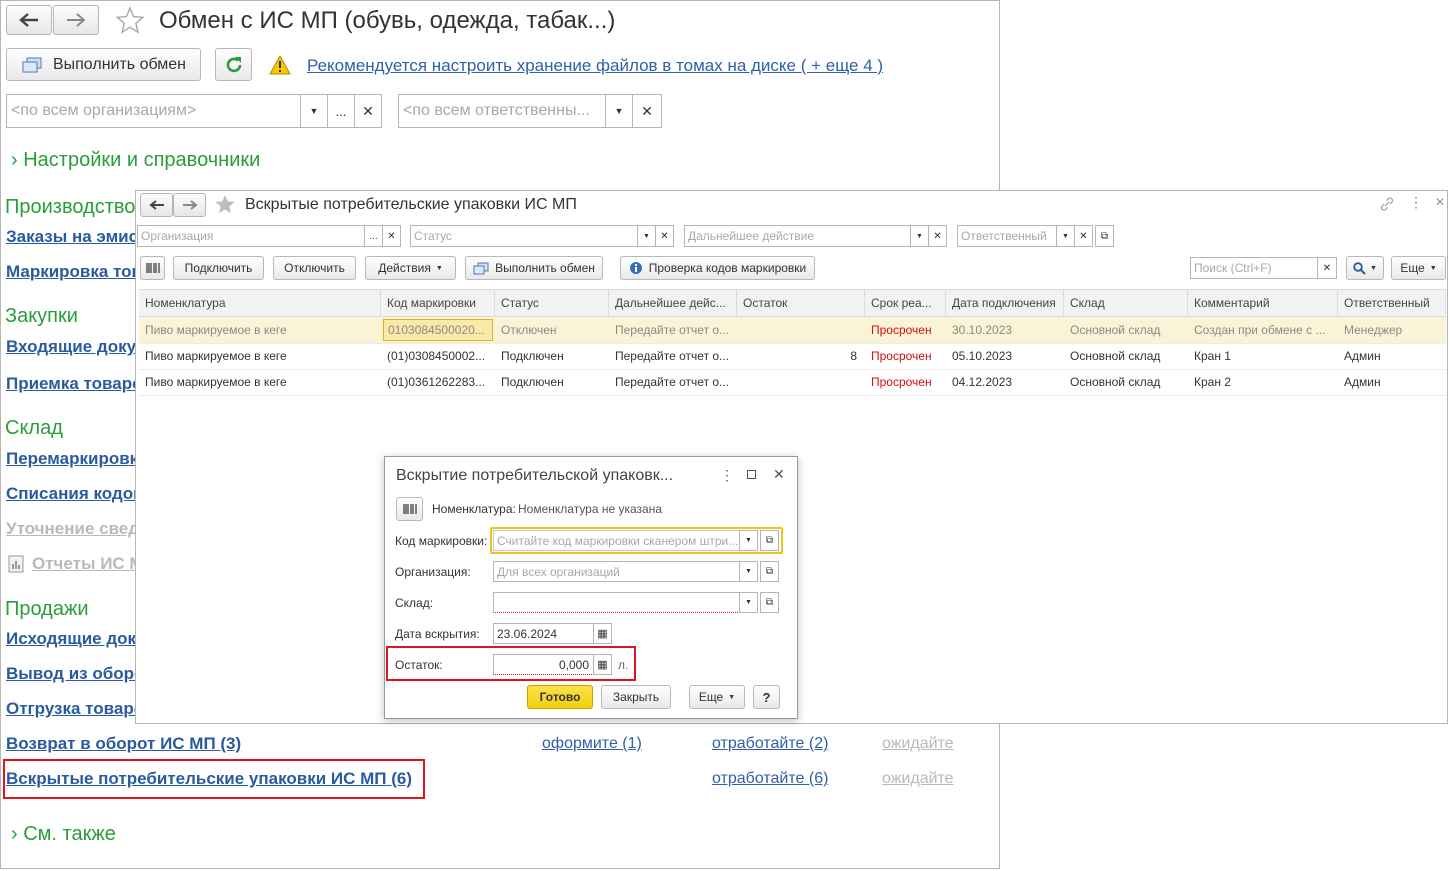 Image resolution: width=1450 pixels, height=871 pixels. Describe the element at coordinates (189, 205) in the screenshot. I see `mid-forward-button` at that location.